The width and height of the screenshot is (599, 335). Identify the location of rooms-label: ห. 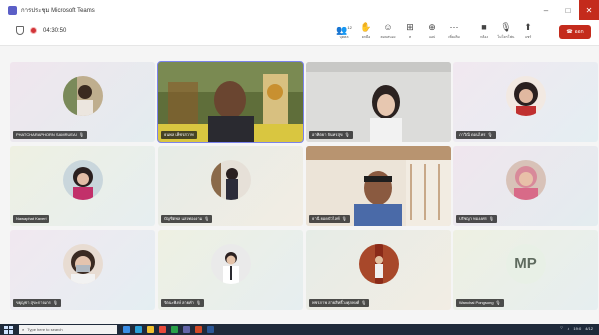
(410, 37).